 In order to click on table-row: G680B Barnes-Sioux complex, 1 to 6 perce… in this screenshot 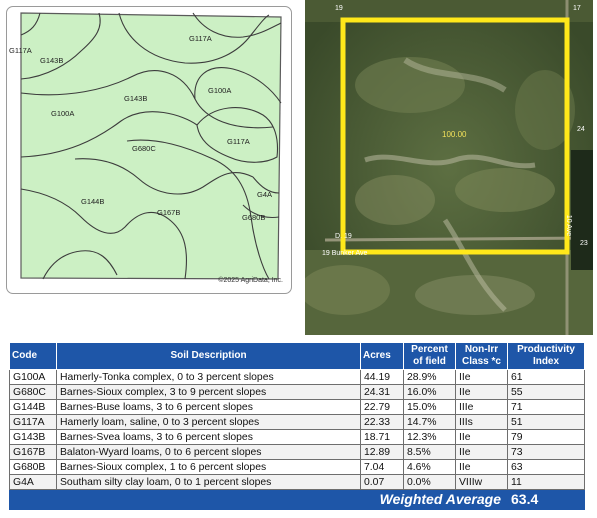, I will do `click(297, 467)`.